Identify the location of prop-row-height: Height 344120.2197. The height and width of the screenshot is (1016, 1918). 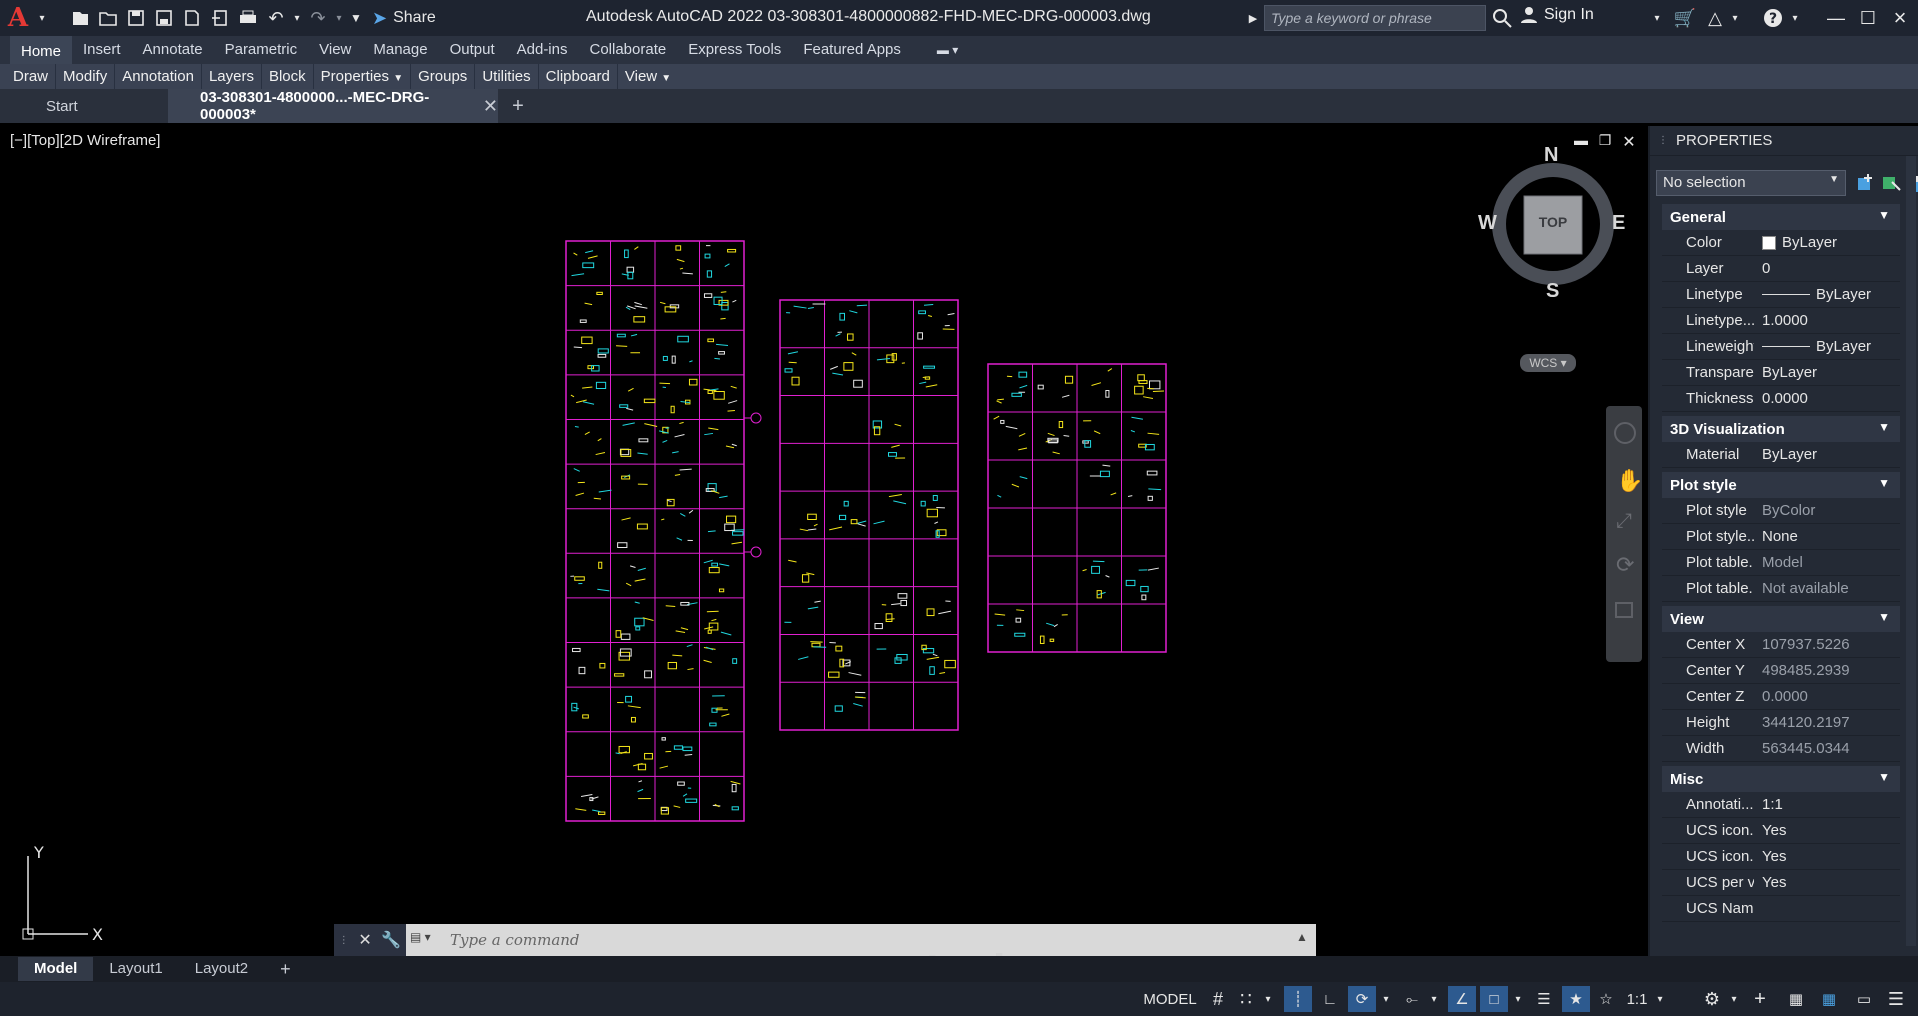
(1781, 723).